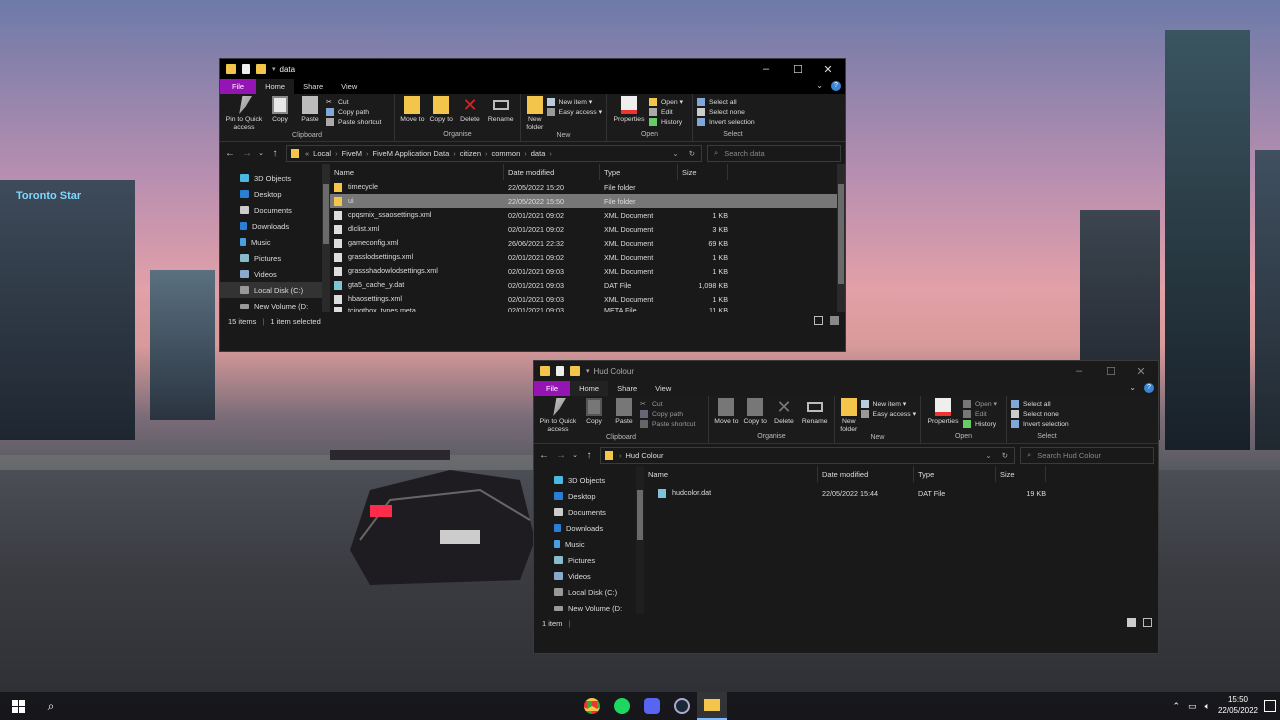 This screenshot has width=1280, height=720. I want to click on invert-selection-button: Invert selection, so click(1040, 424).